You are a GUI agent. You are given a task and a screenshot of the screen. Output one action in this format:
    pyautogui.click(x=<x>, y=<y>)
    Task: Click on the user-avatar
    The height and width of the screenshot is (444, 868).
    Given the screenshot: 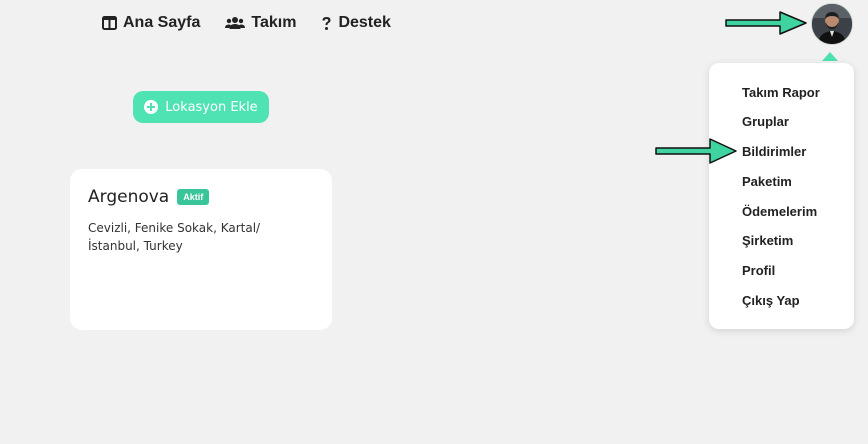 What is the action you would take?
    pyautogui.click(x=832, y=24)
    